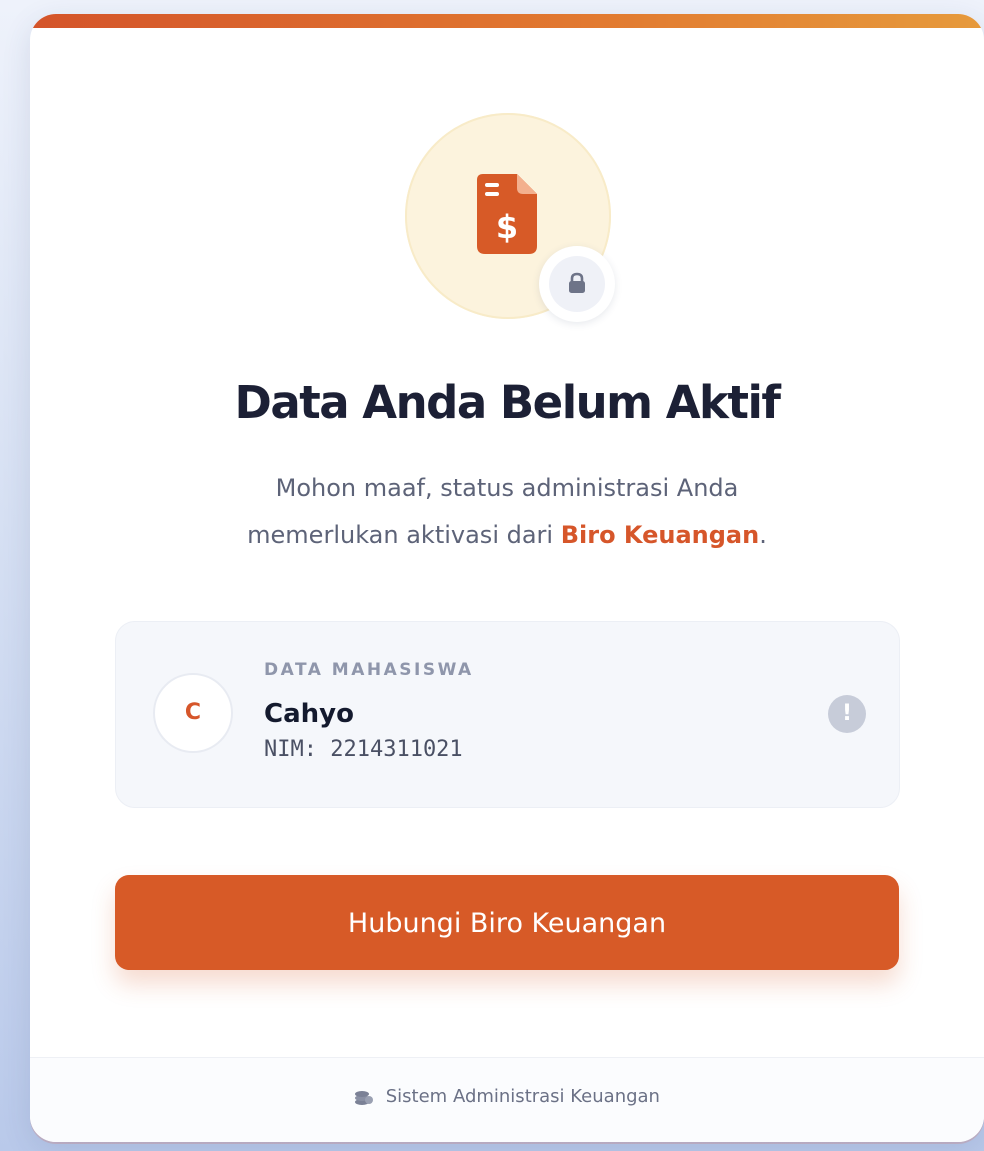 The image size is (984, 1151). I want to click on invoice-dollar-icon: $, so click(507, 214).